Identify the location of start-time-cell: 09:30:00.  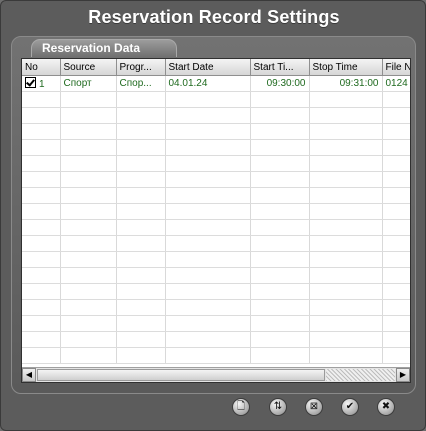
(280, 83).